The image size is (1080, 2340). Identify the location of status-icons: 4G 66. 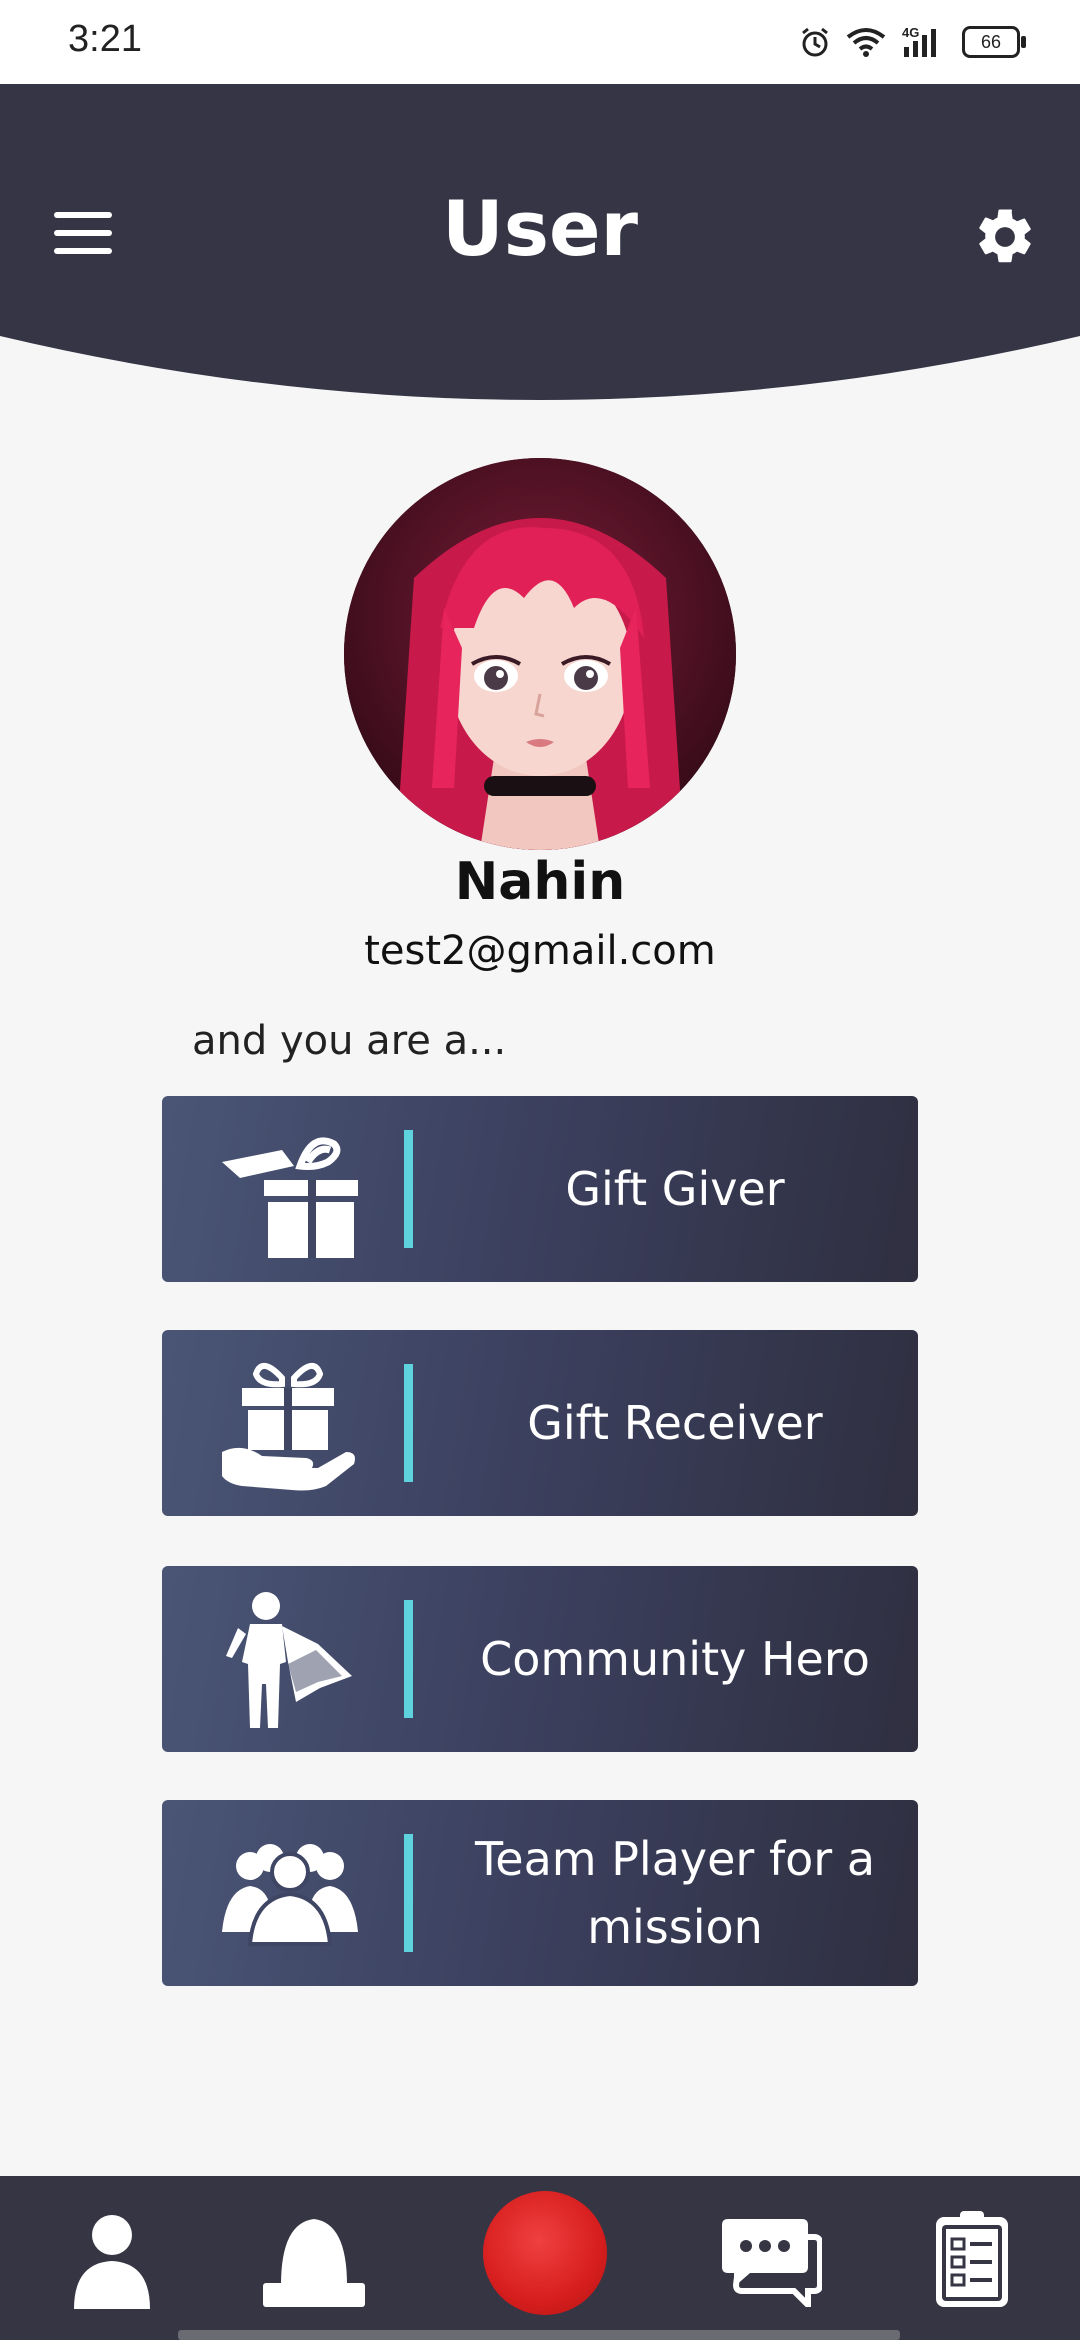
(912, 42).